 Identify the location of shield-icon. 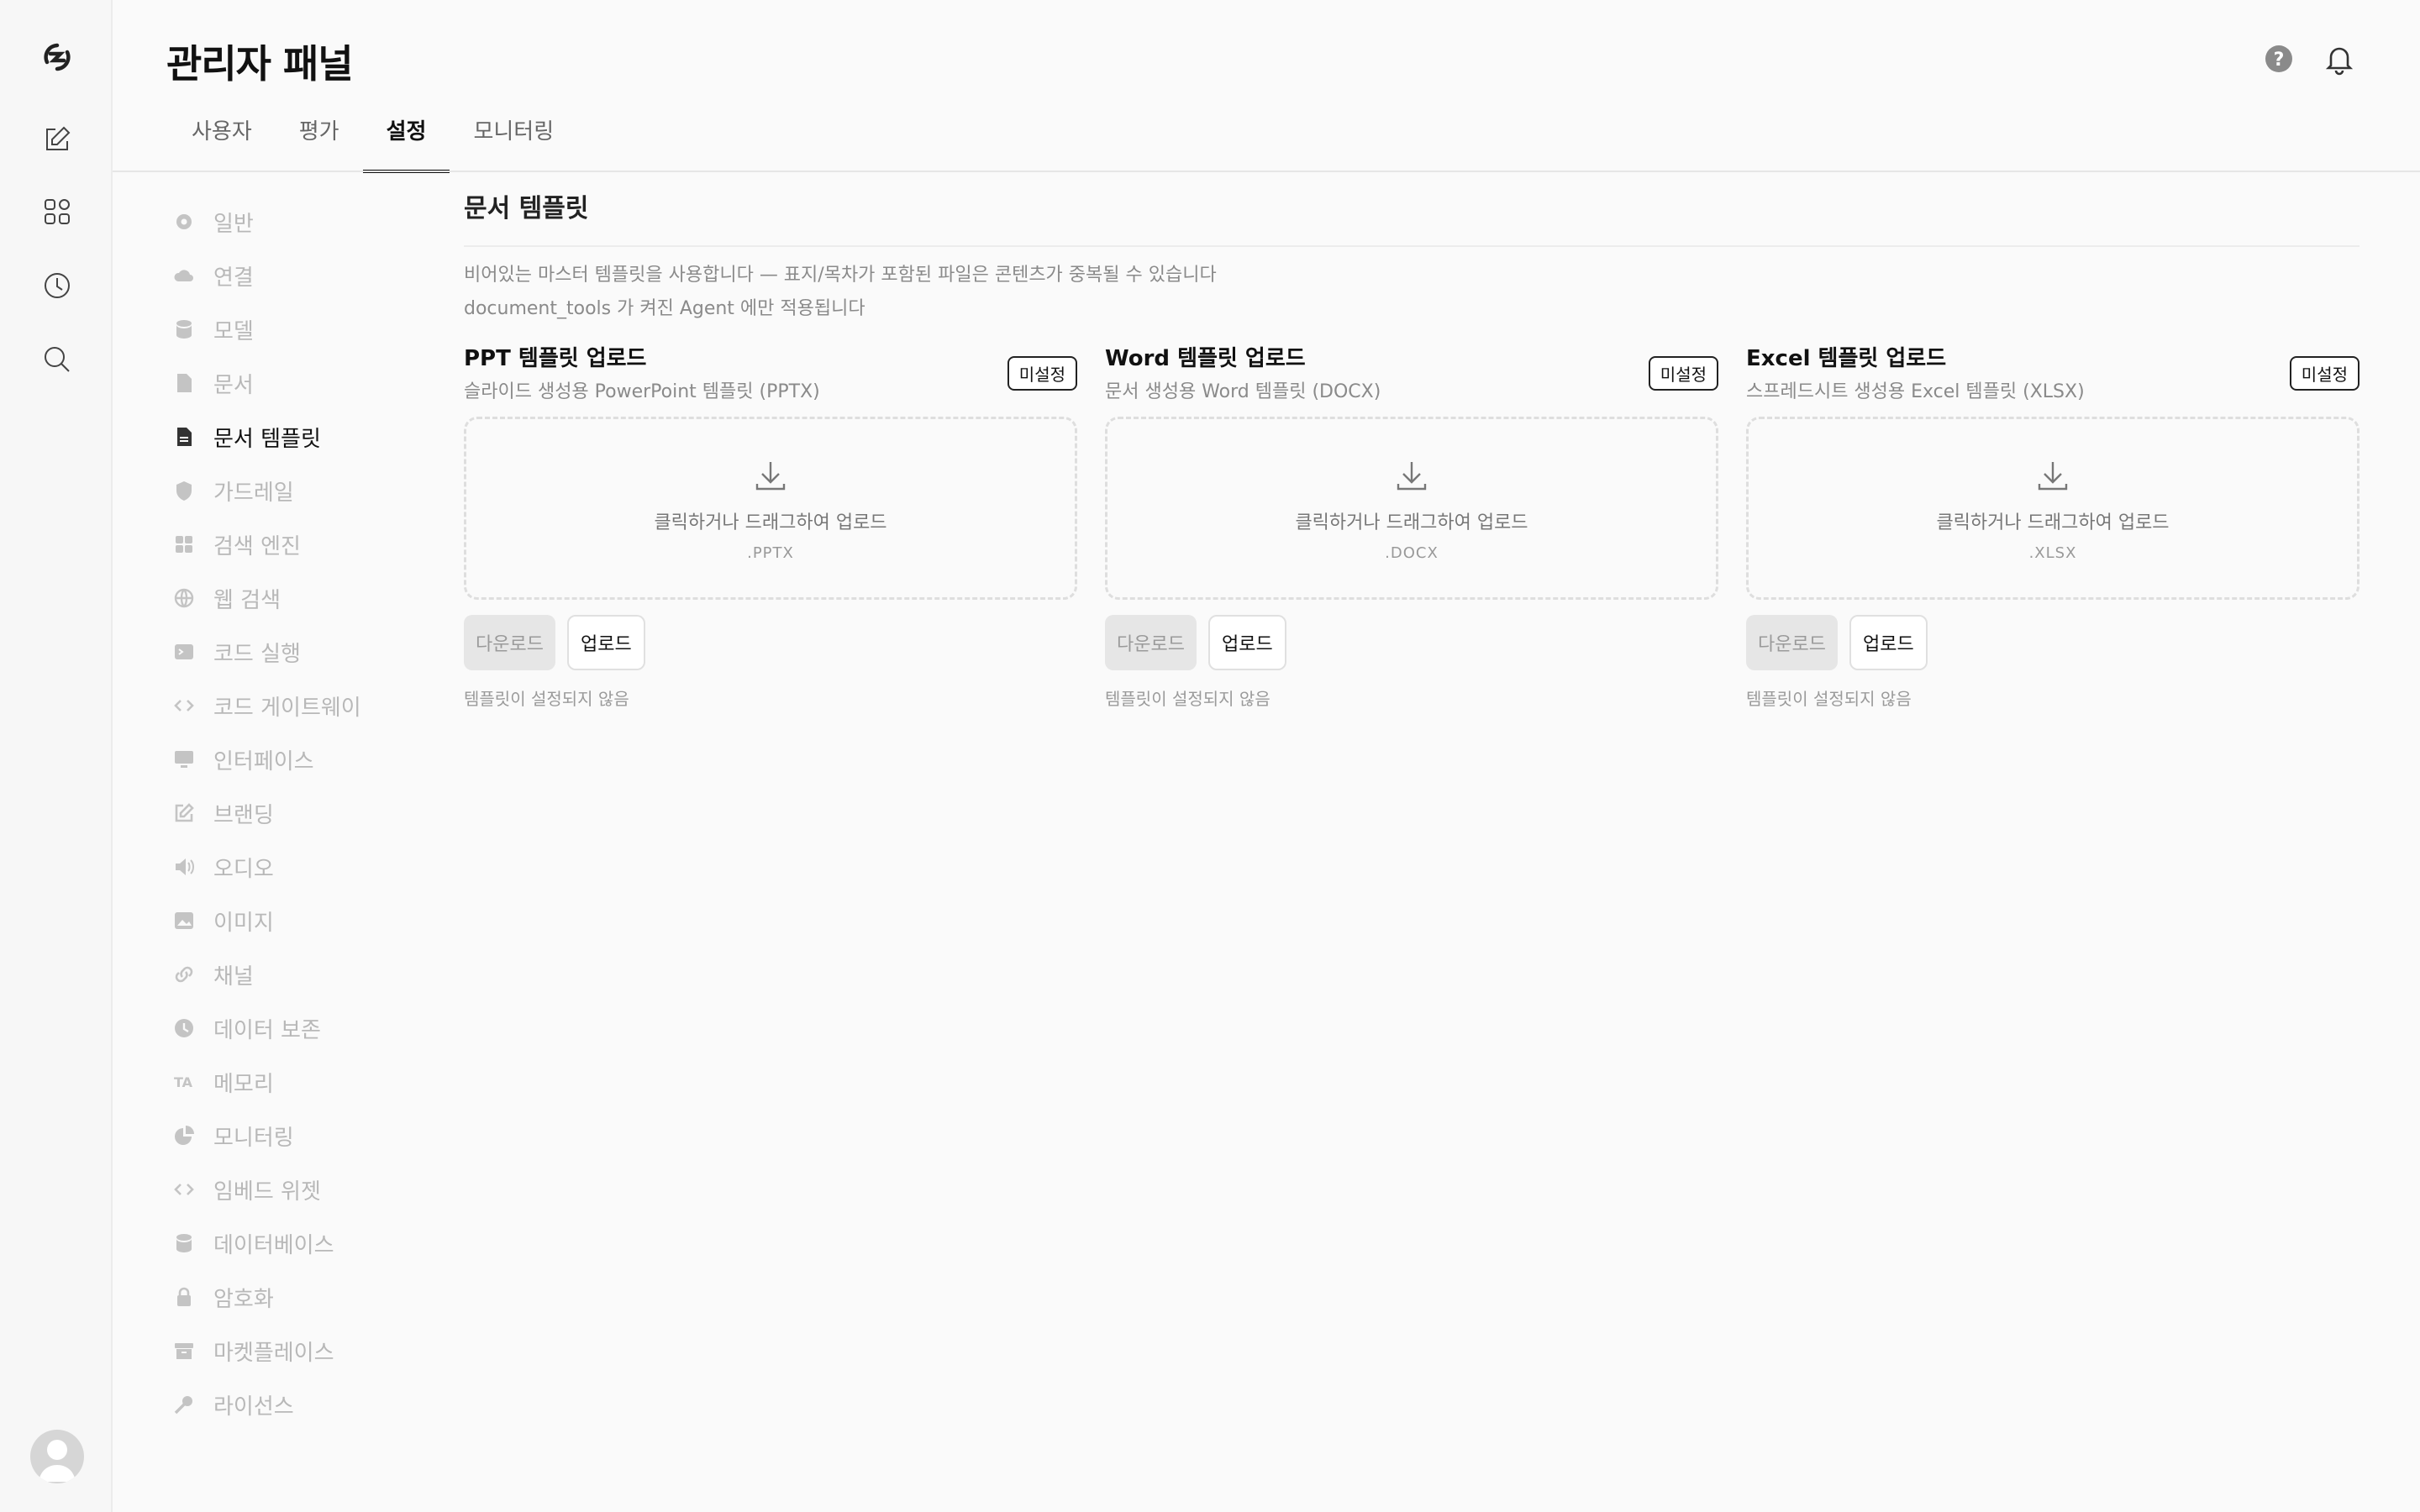
(184, 490).